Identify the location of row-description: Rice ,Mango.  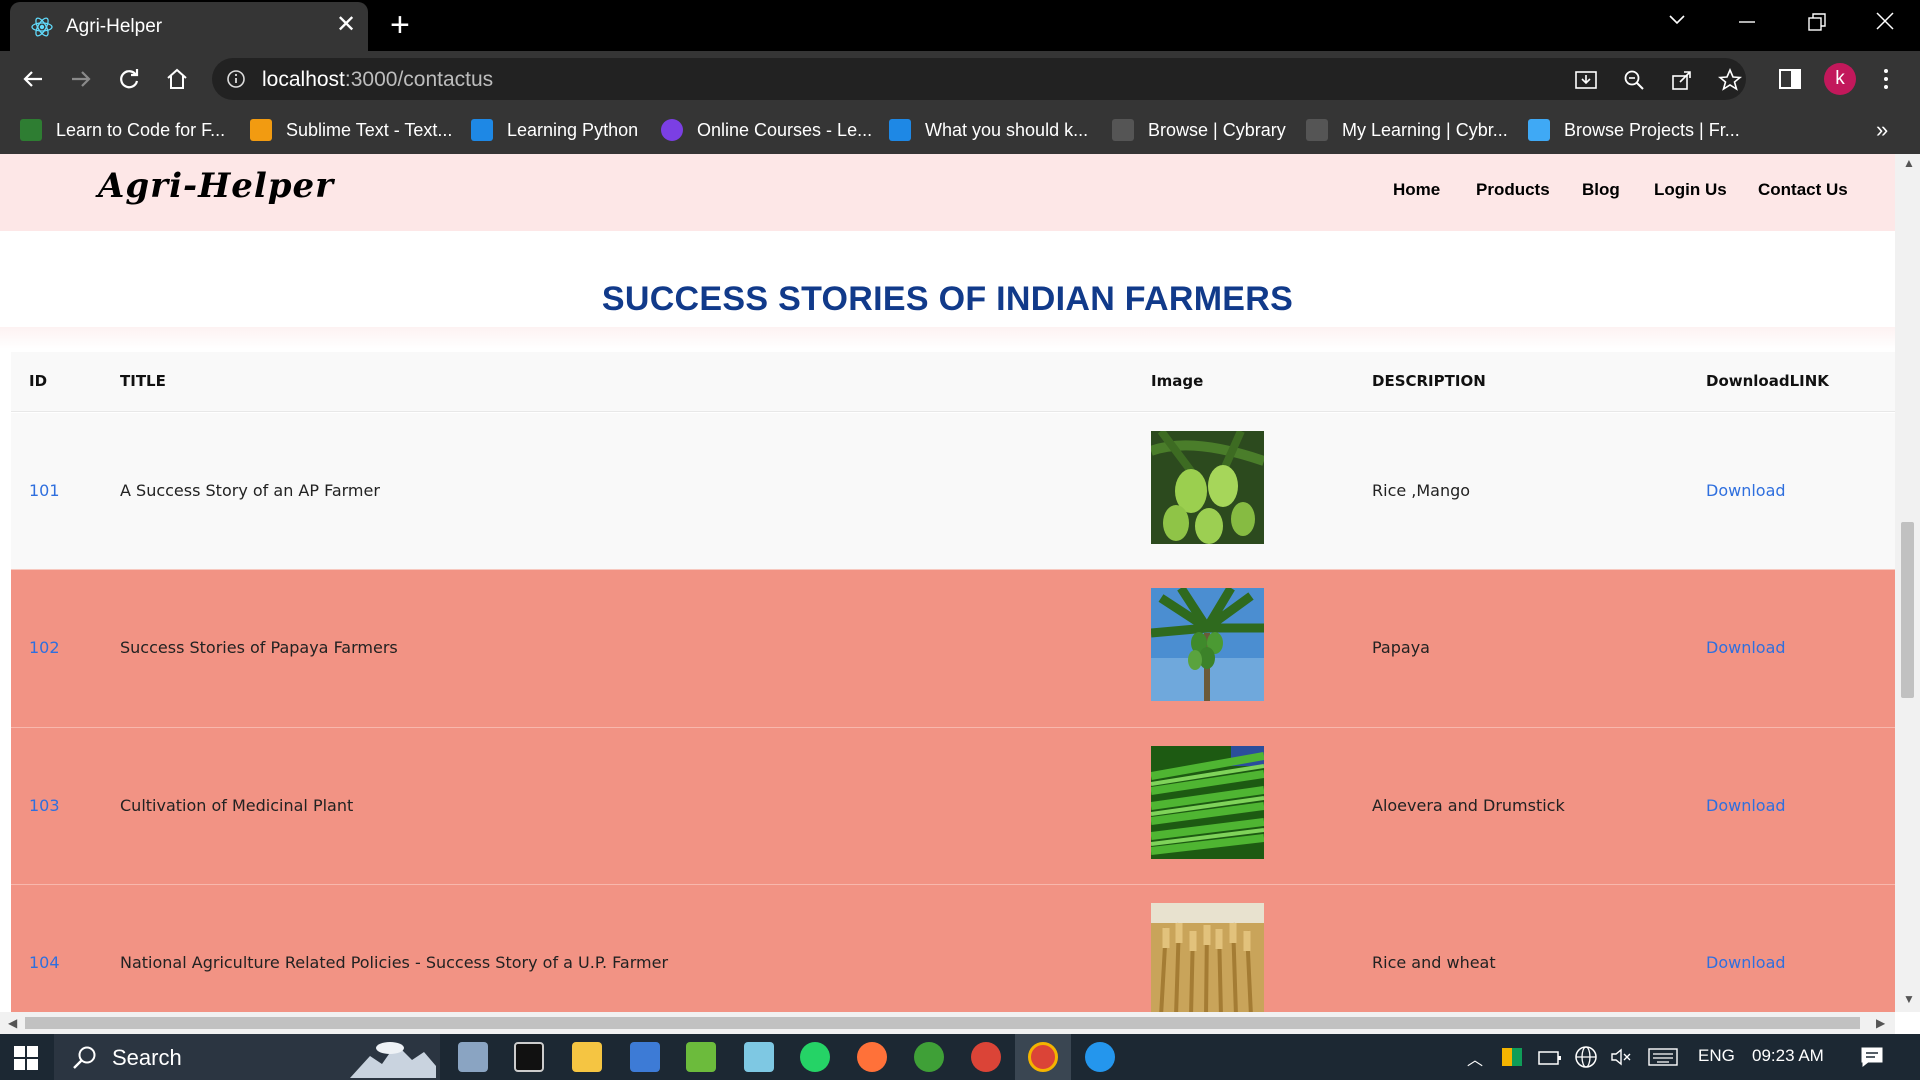
(1421, 490).